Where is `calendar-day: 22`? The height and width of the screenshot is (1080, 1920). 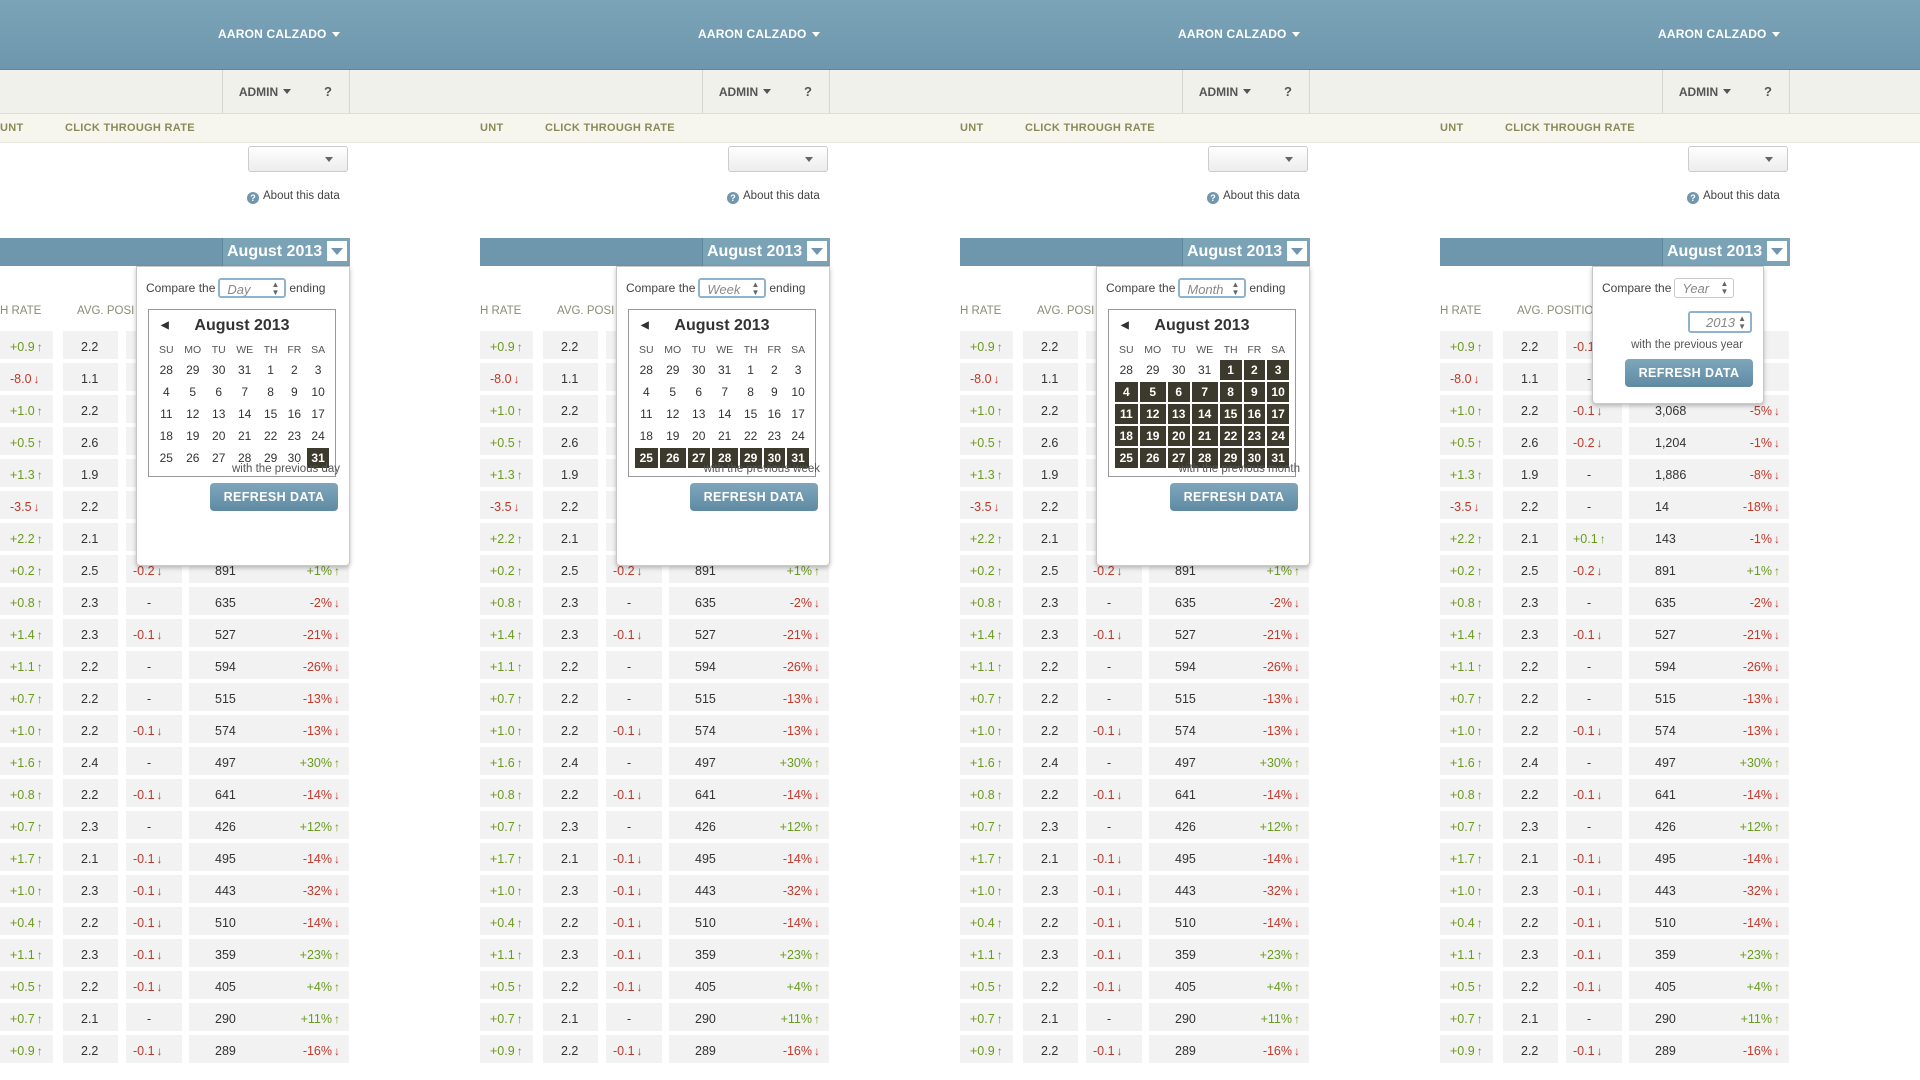 calendar-day: 22 is located at coordinates (1230, 436).